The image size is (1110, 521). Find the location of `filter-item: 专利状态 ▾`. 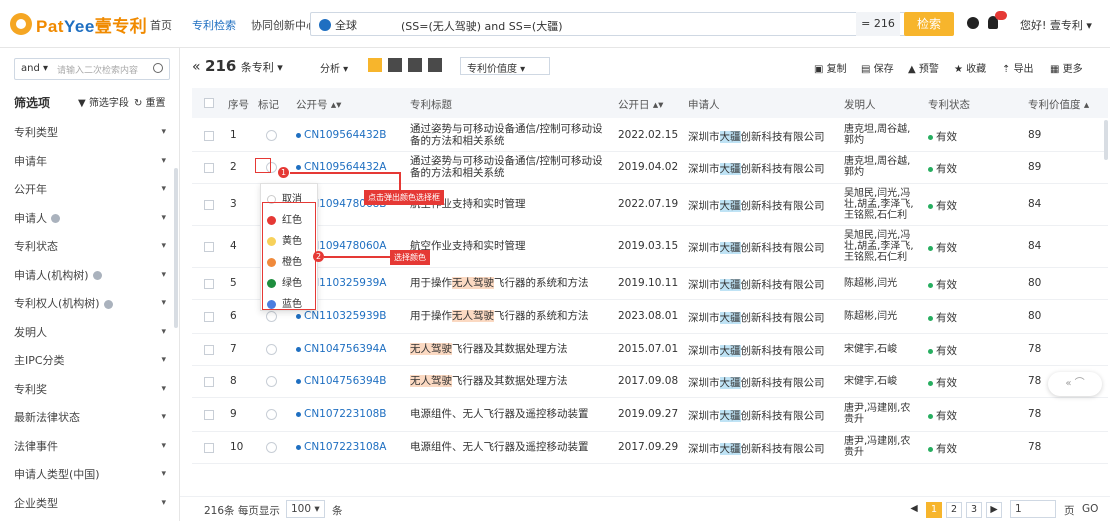

filter-item: 专利状态 ▾ is located at coordinates (90, 249).